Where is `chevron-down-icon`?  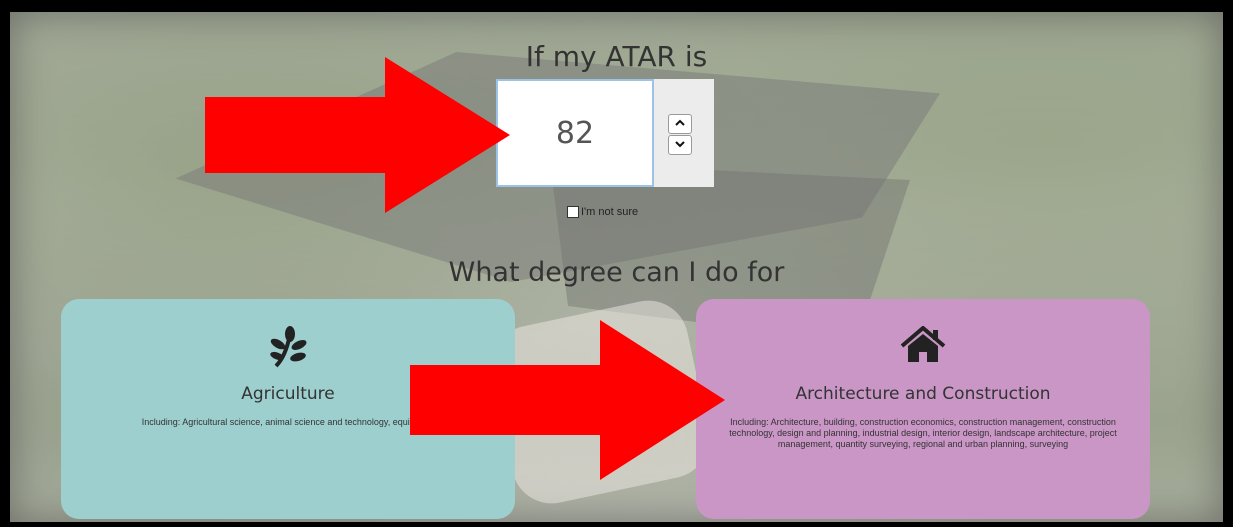
chevron-down-icon is located at coordinates (680, 144).